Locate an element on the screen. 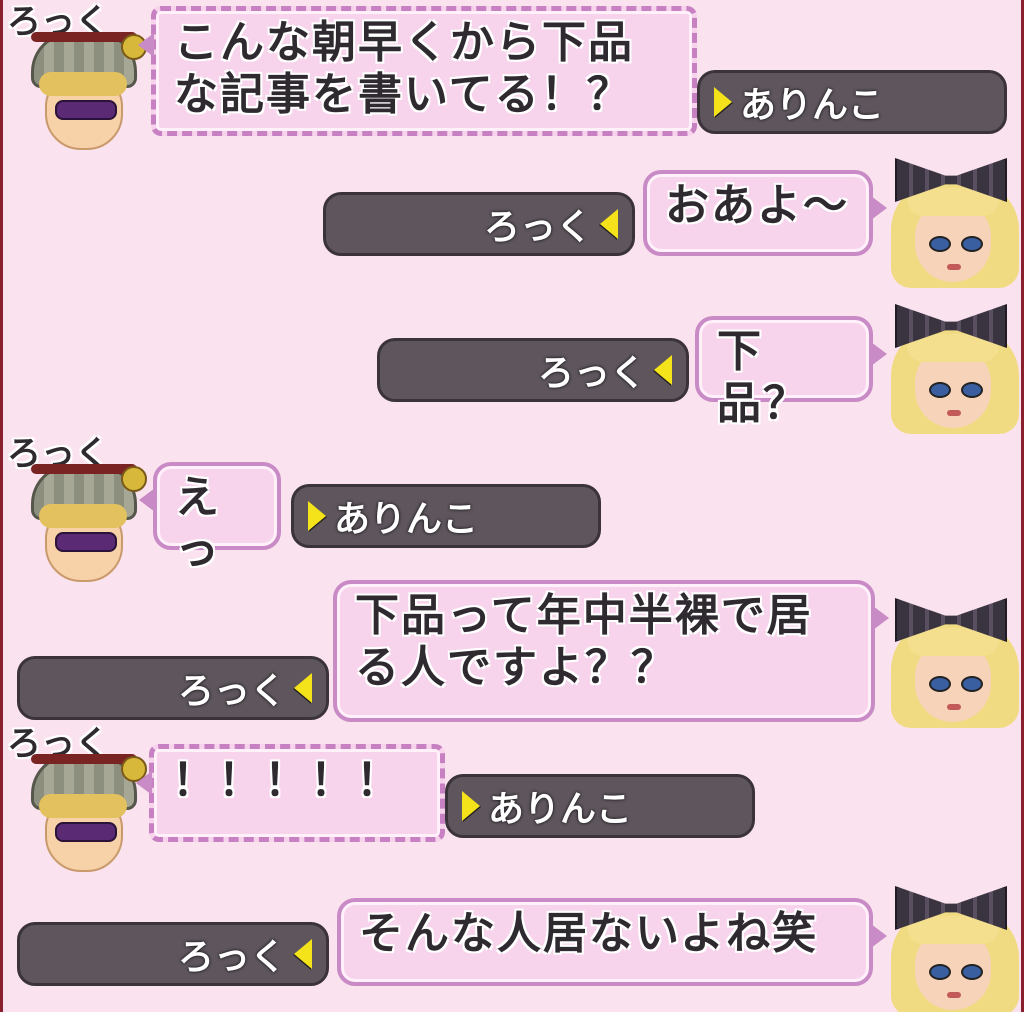  message-bubble: おあよ〜 is located at coordinates (765, 213).